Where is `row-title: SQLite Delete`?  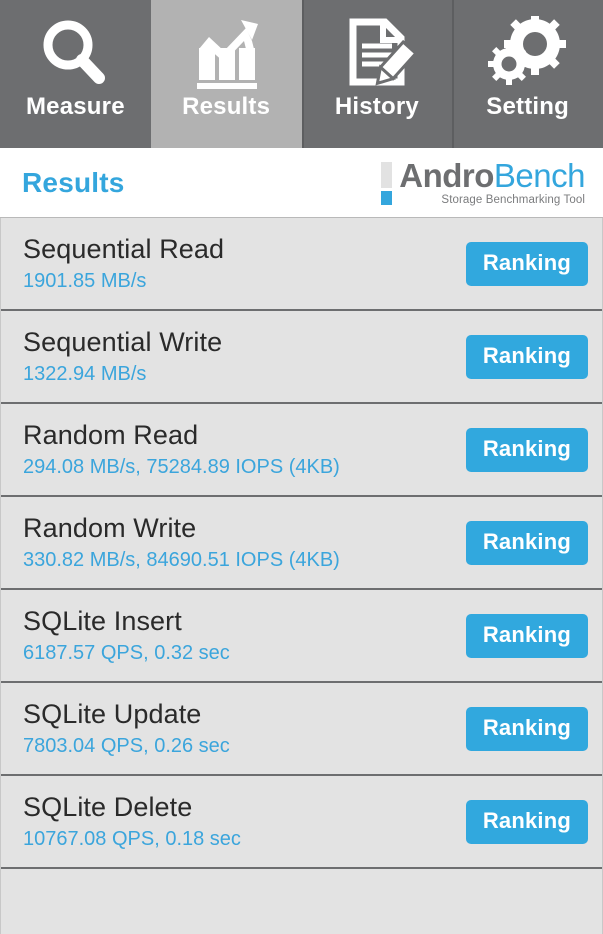 row-title: SQLite Delete is located at coordinates (108, 807).